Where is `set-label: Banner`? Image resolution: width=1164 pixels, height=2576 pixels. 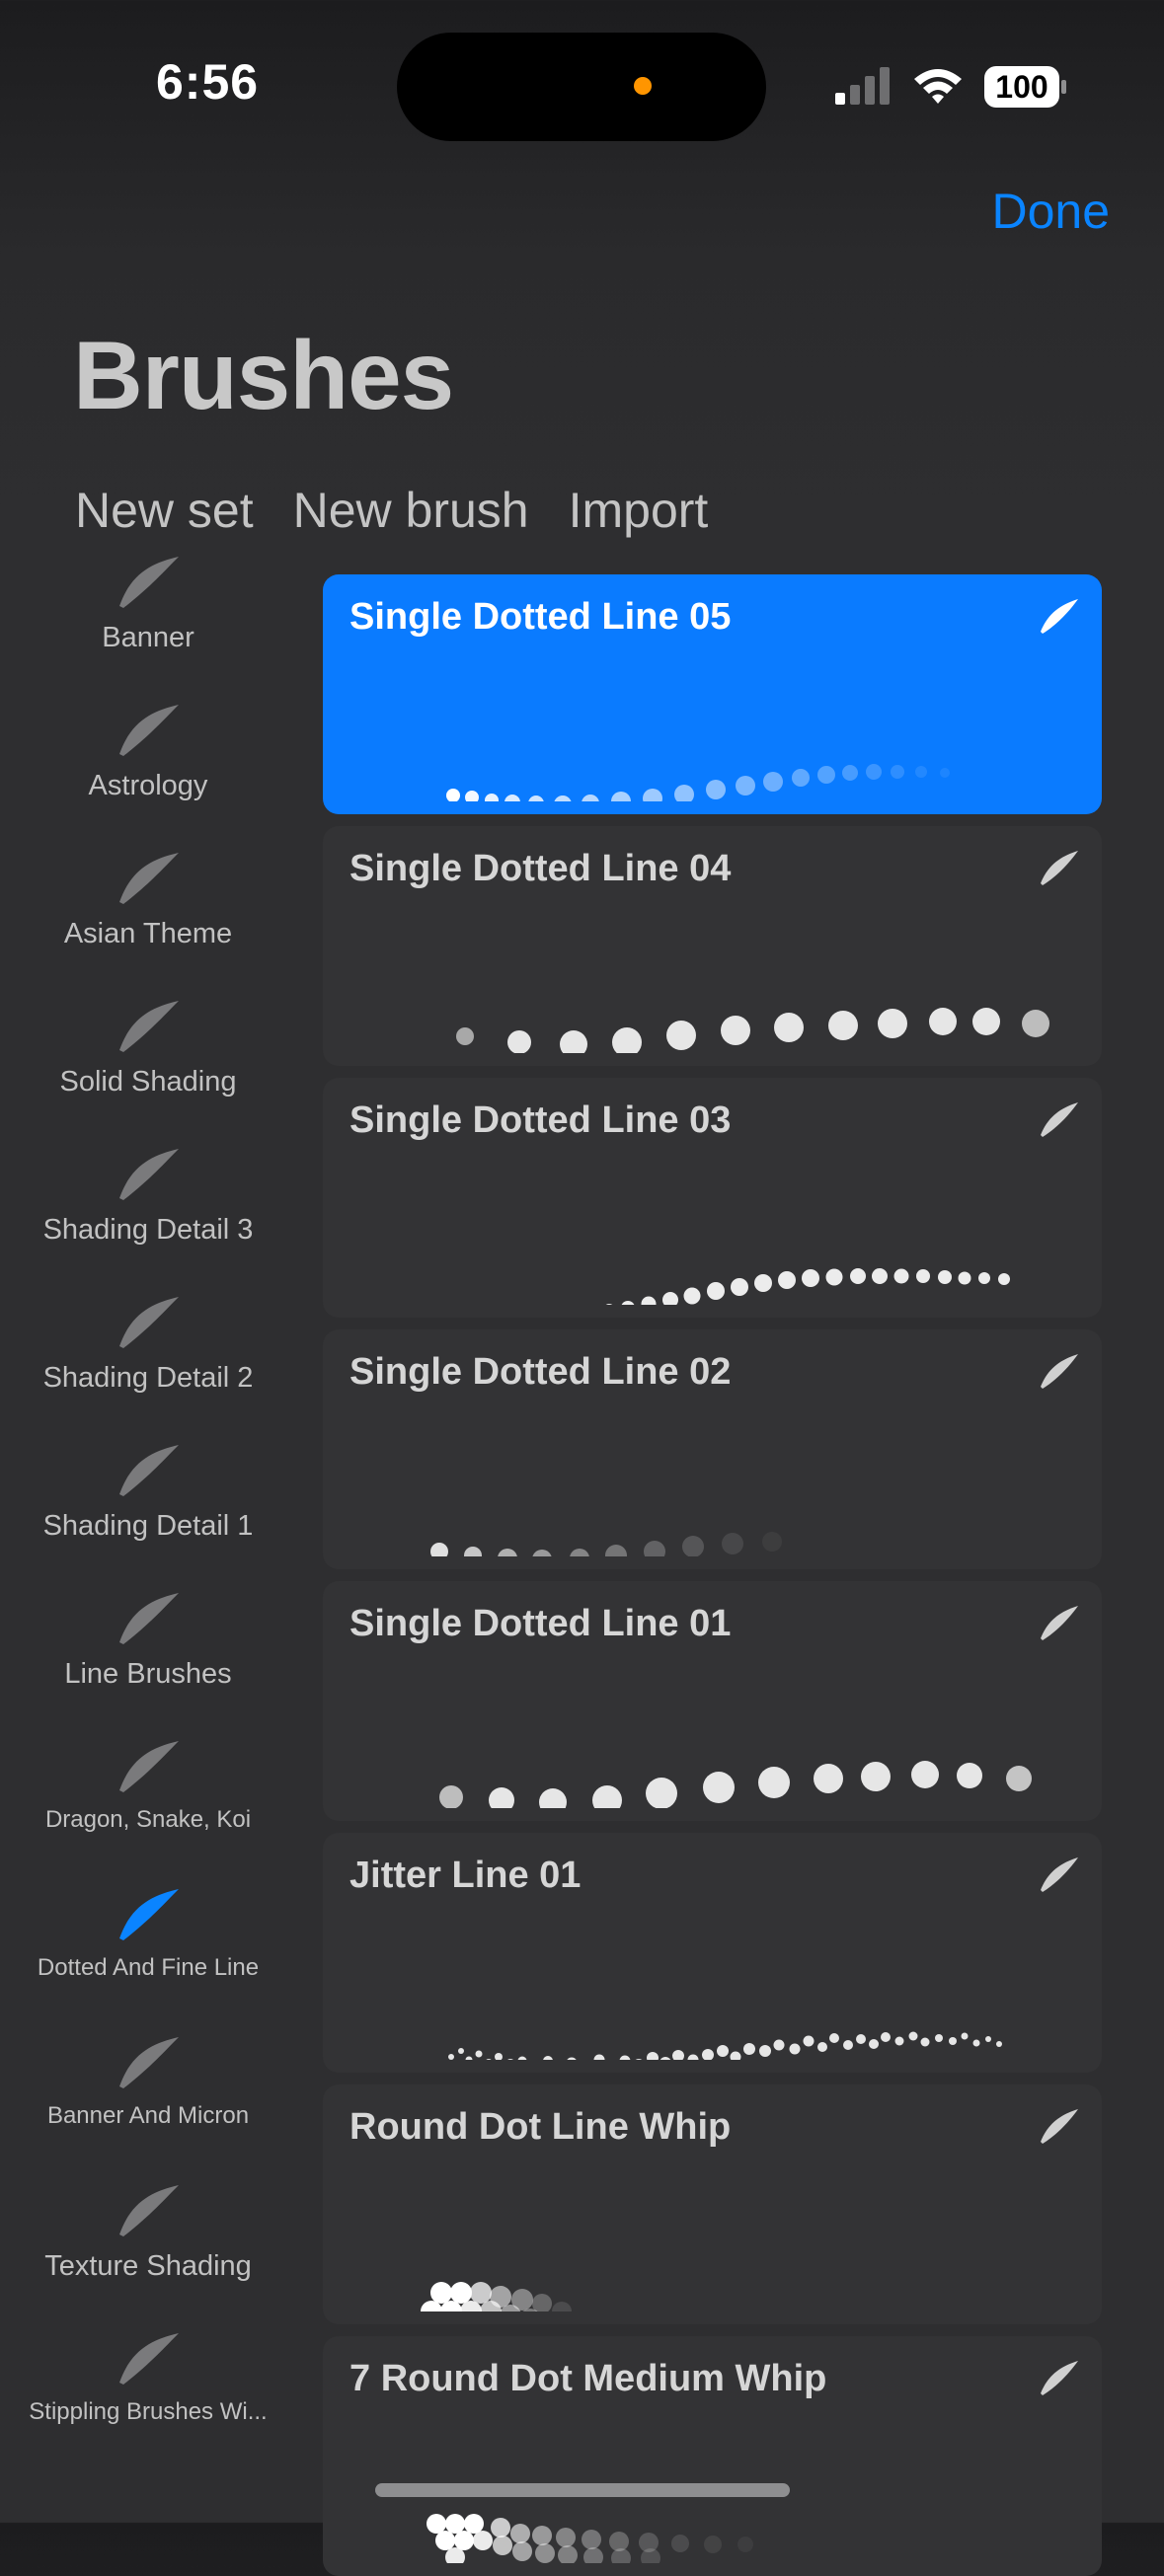 set-label: Banner is located at coordinates (148, 637).